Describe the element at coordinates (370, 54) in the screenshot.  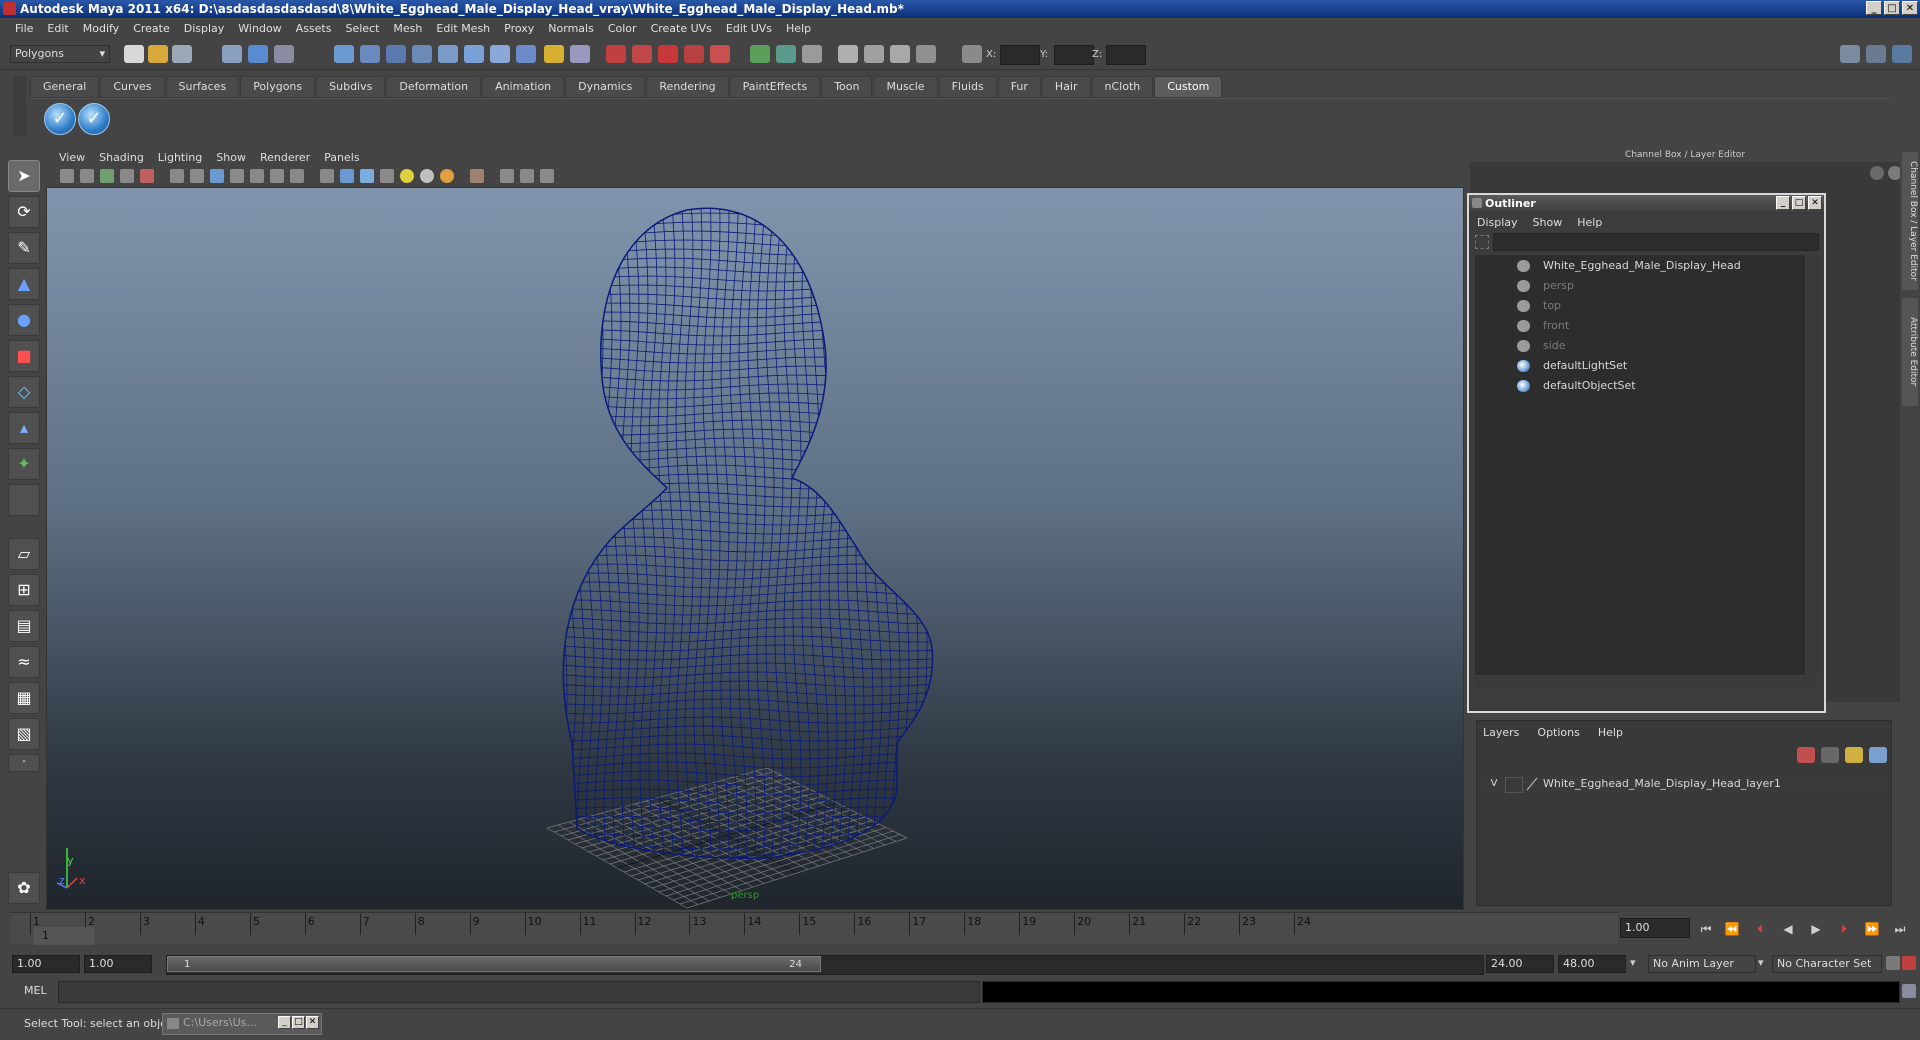
I see `joint-mask-icon` at that location.